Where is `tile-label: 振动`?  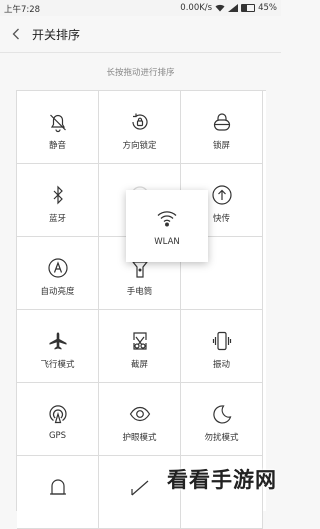 tile-label: 振动 is located at coordinates (221, 365).